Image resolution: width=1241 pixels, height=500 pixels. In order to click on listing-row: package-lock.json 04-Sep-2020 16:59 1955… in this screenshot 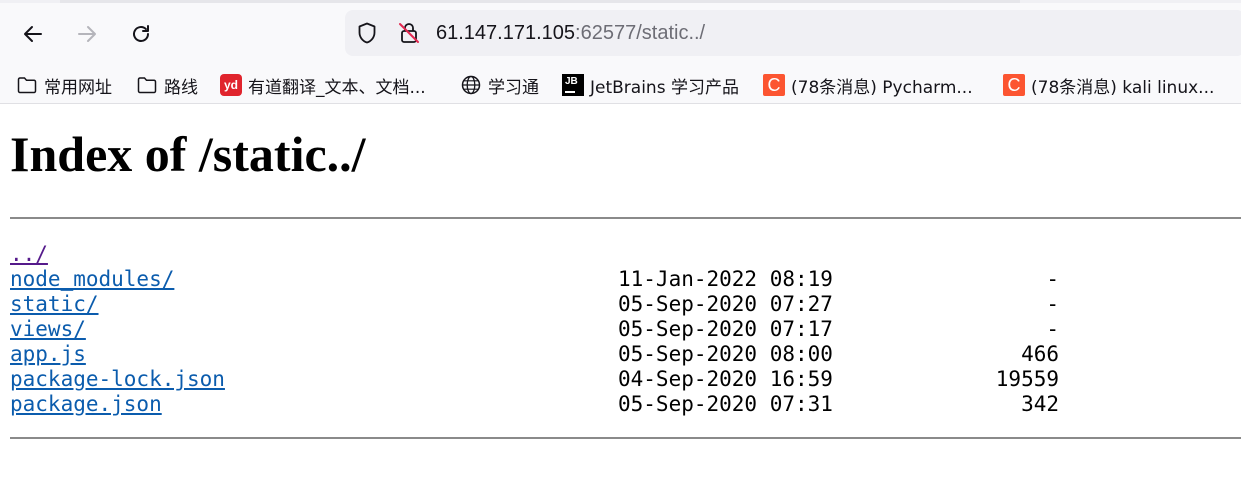, I will do `click(534, 379)`.